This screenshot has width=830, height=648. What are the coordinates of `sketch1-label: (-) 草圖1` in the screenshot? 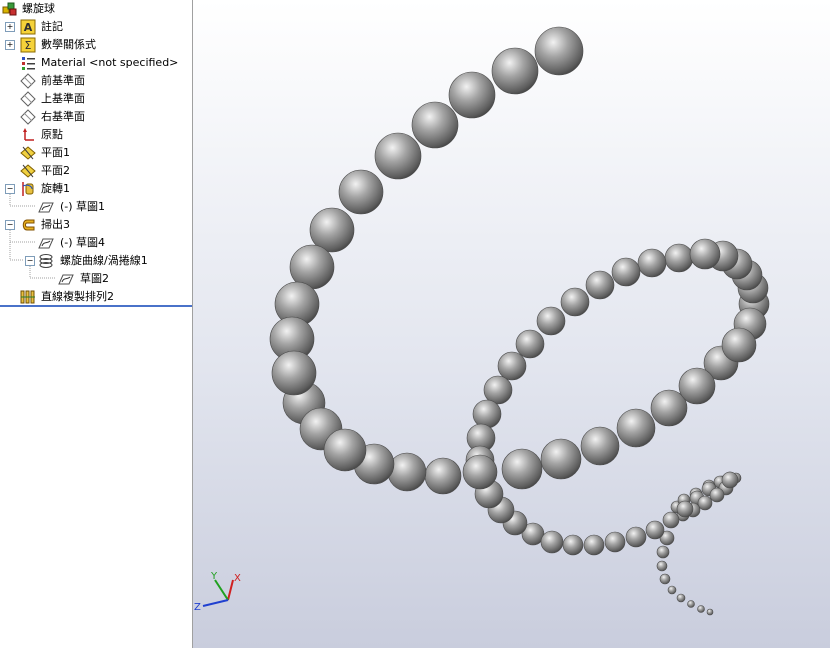 It's located at (83, 206).